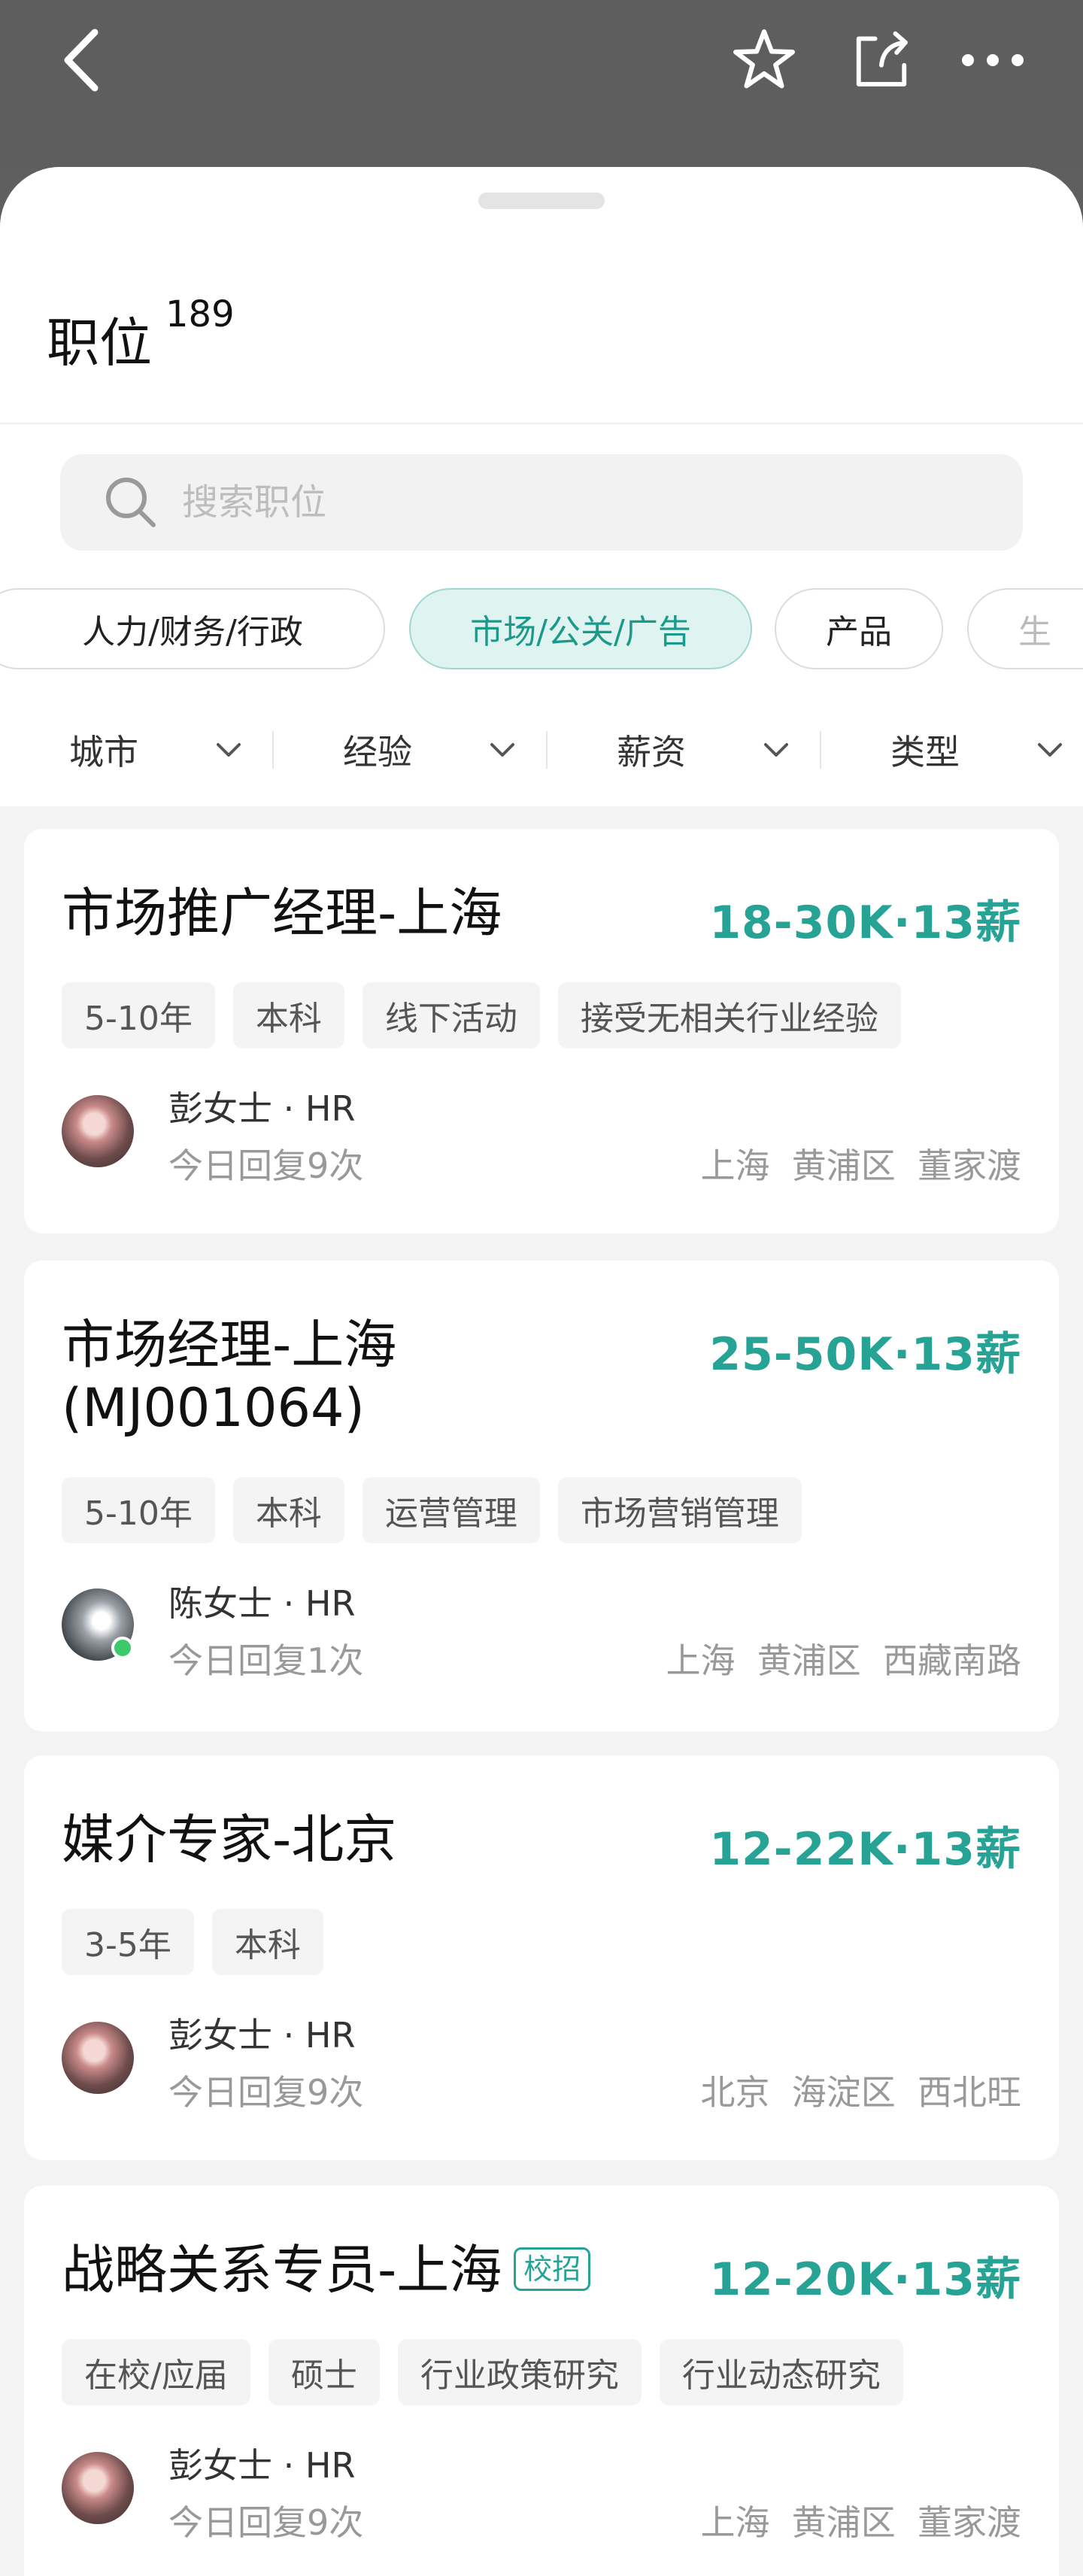 This screenshot has height=2576, width=1083. What do you see at coordinates (1025, 628) in the screenshot?
I see `chip-more-category: 生` at bounding box center [1025, 628].